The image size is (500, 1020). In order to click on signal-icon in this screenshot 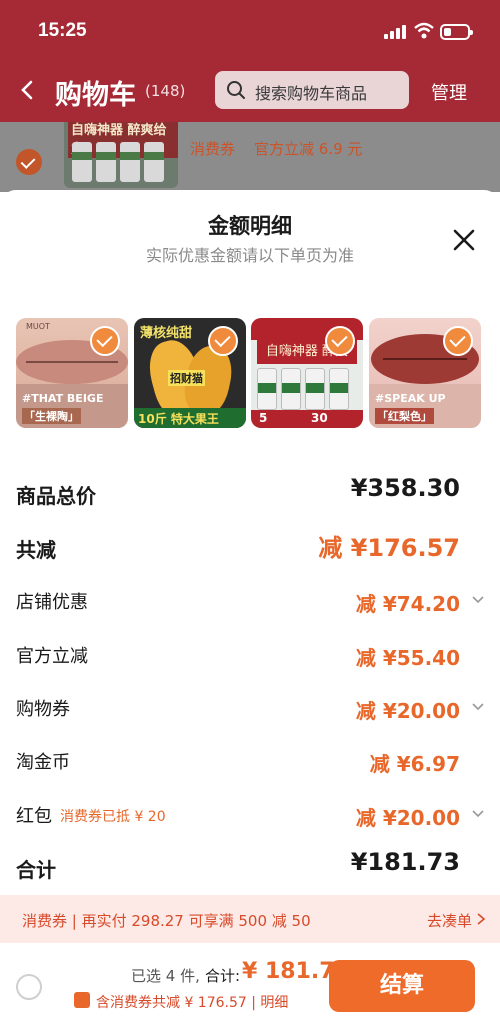, I will do `click(396, 32)`.